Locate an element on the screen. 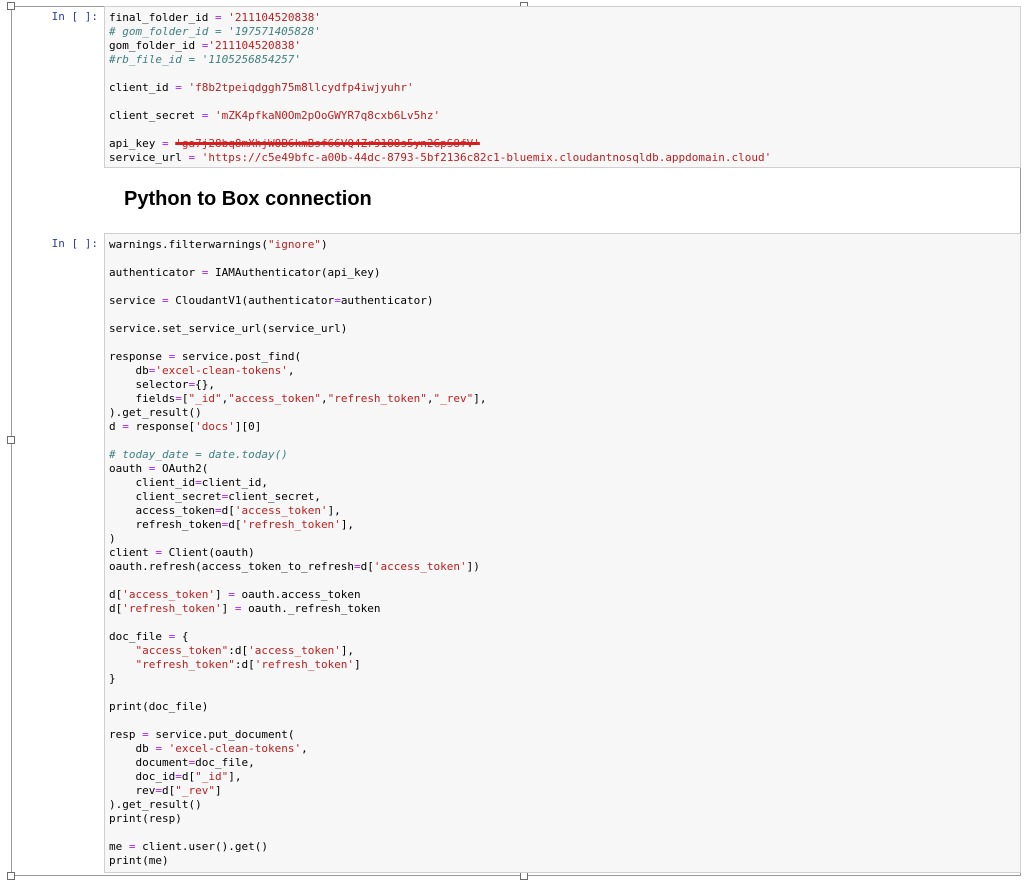 The height and width of the screenshot is (880, 1024). code-token: 'docs' is located at coordinates (215, 426).